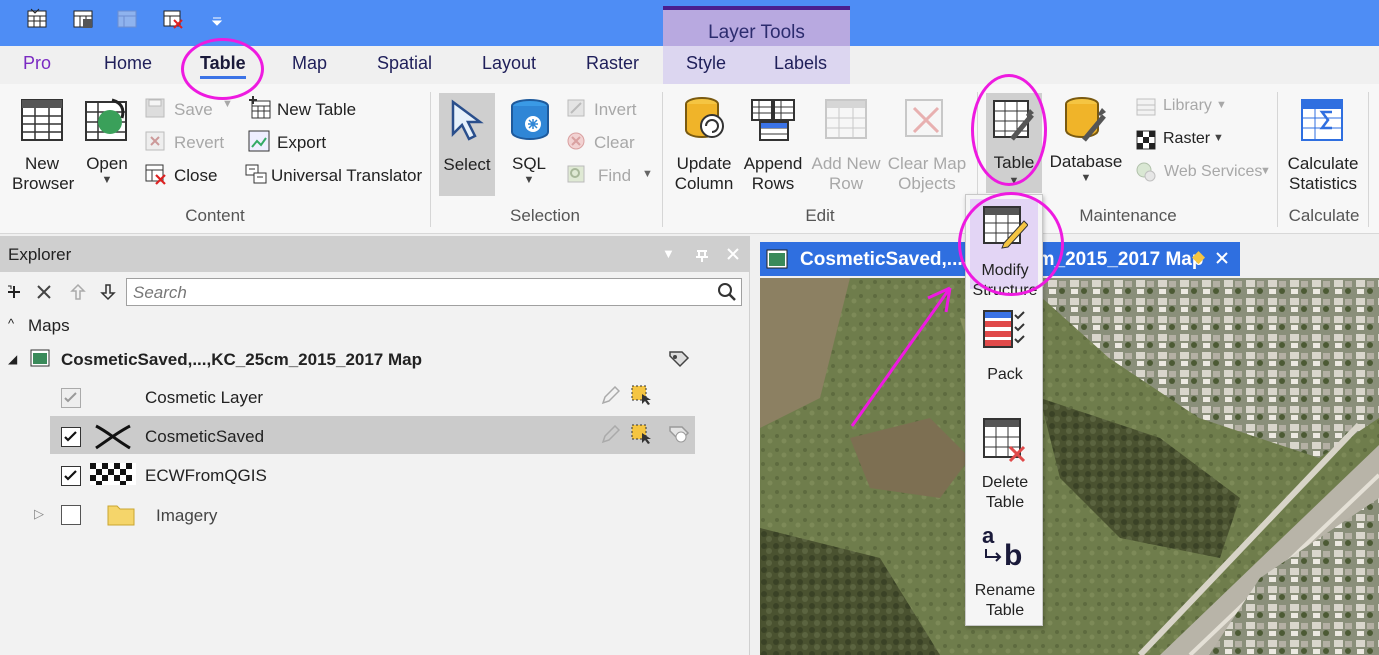 The image size is (1379, 655). What do you see at coordinates (846, 119) in the screenshot?
I see `add-new-row-icon` at bounding box center [846, 119].